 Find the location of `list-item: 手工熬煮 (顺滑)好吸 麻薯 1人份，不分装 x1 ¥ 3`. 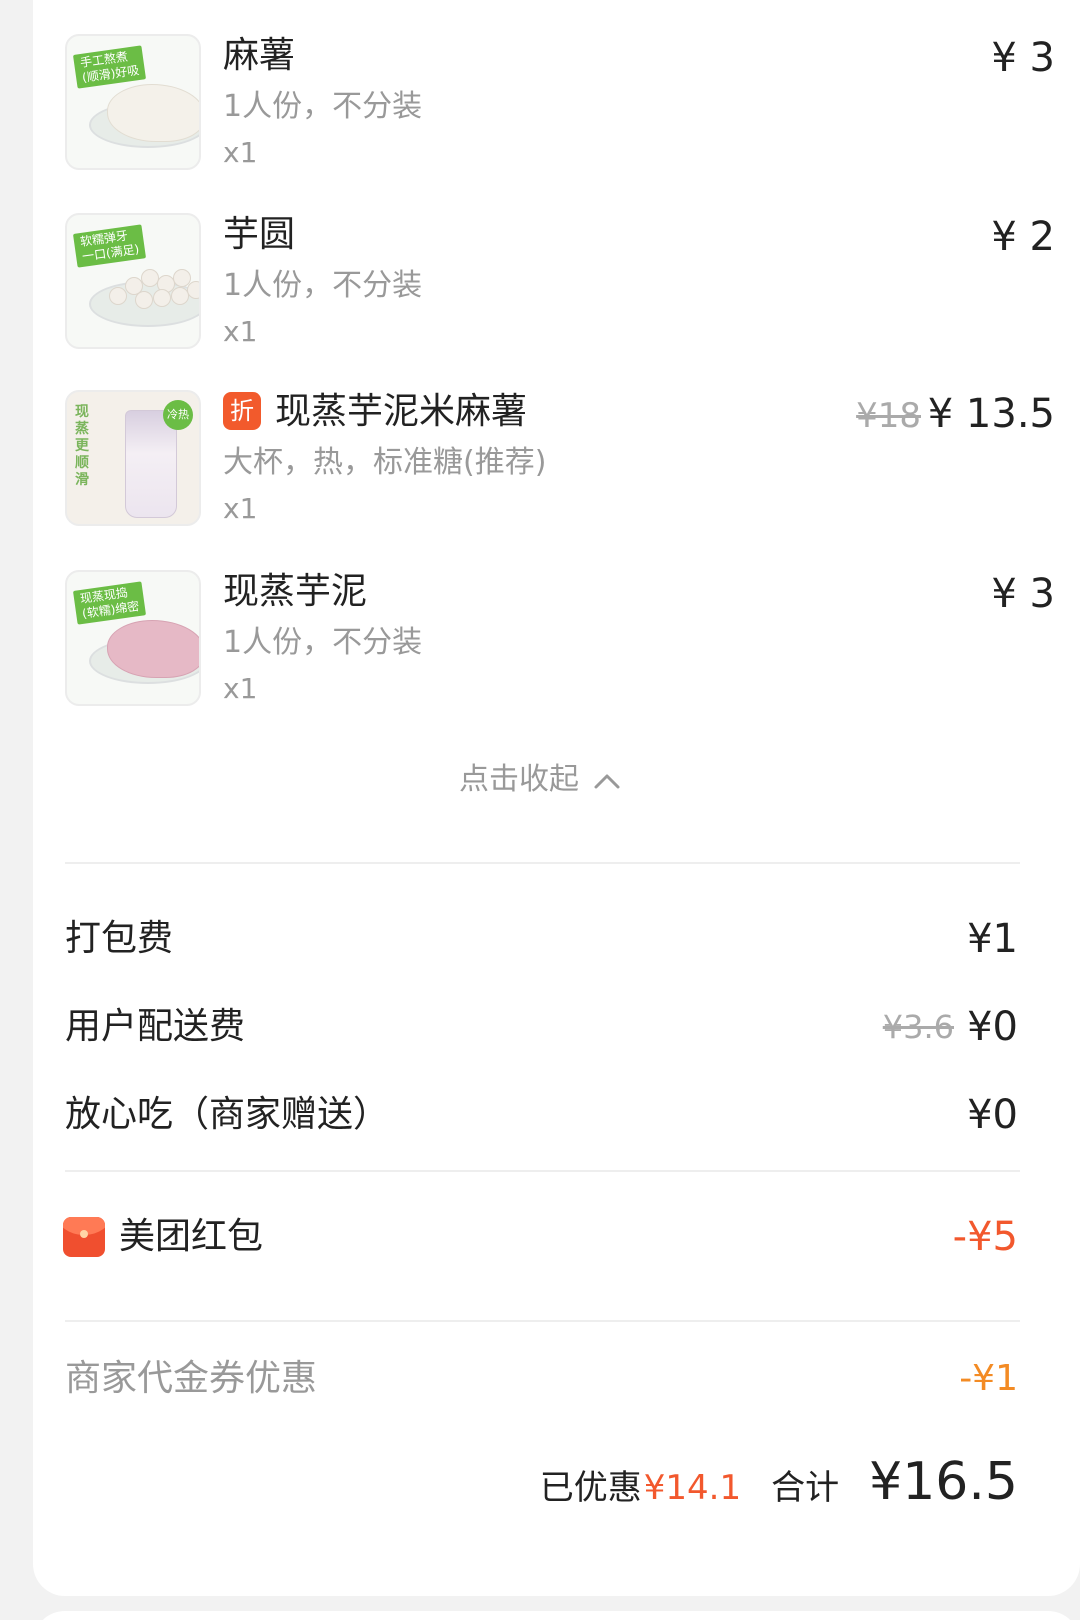

list-item: 手工熬煮 (顺滑)好吸 麻薯 1人份，不分装 x1 ¥ 3 is located at coordinates (560, 104).